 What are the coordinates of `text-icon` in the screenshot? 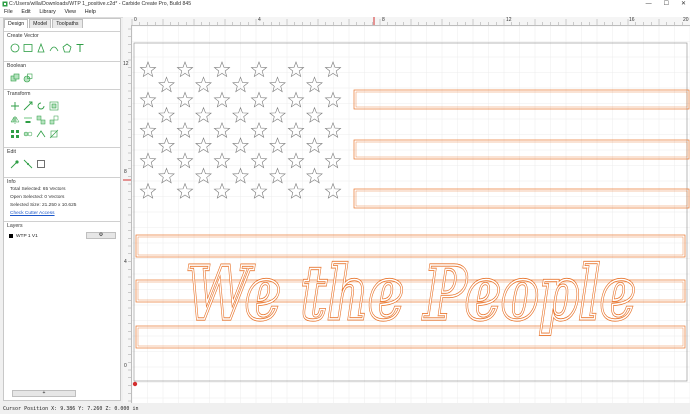 It's located at (80, 48).